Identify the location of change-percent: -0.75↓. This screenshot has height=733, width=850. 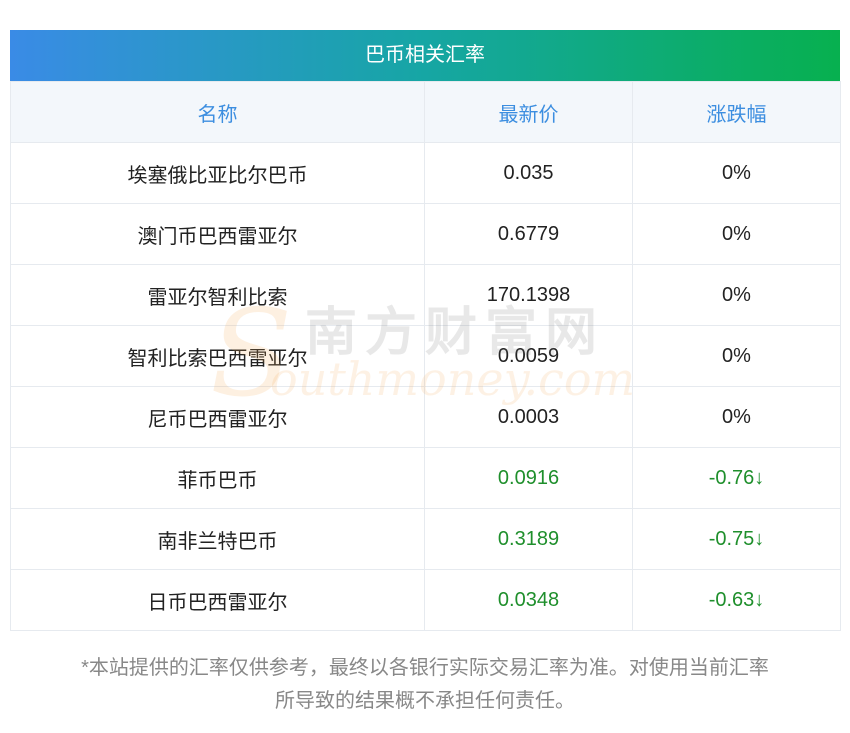
(736, 539).